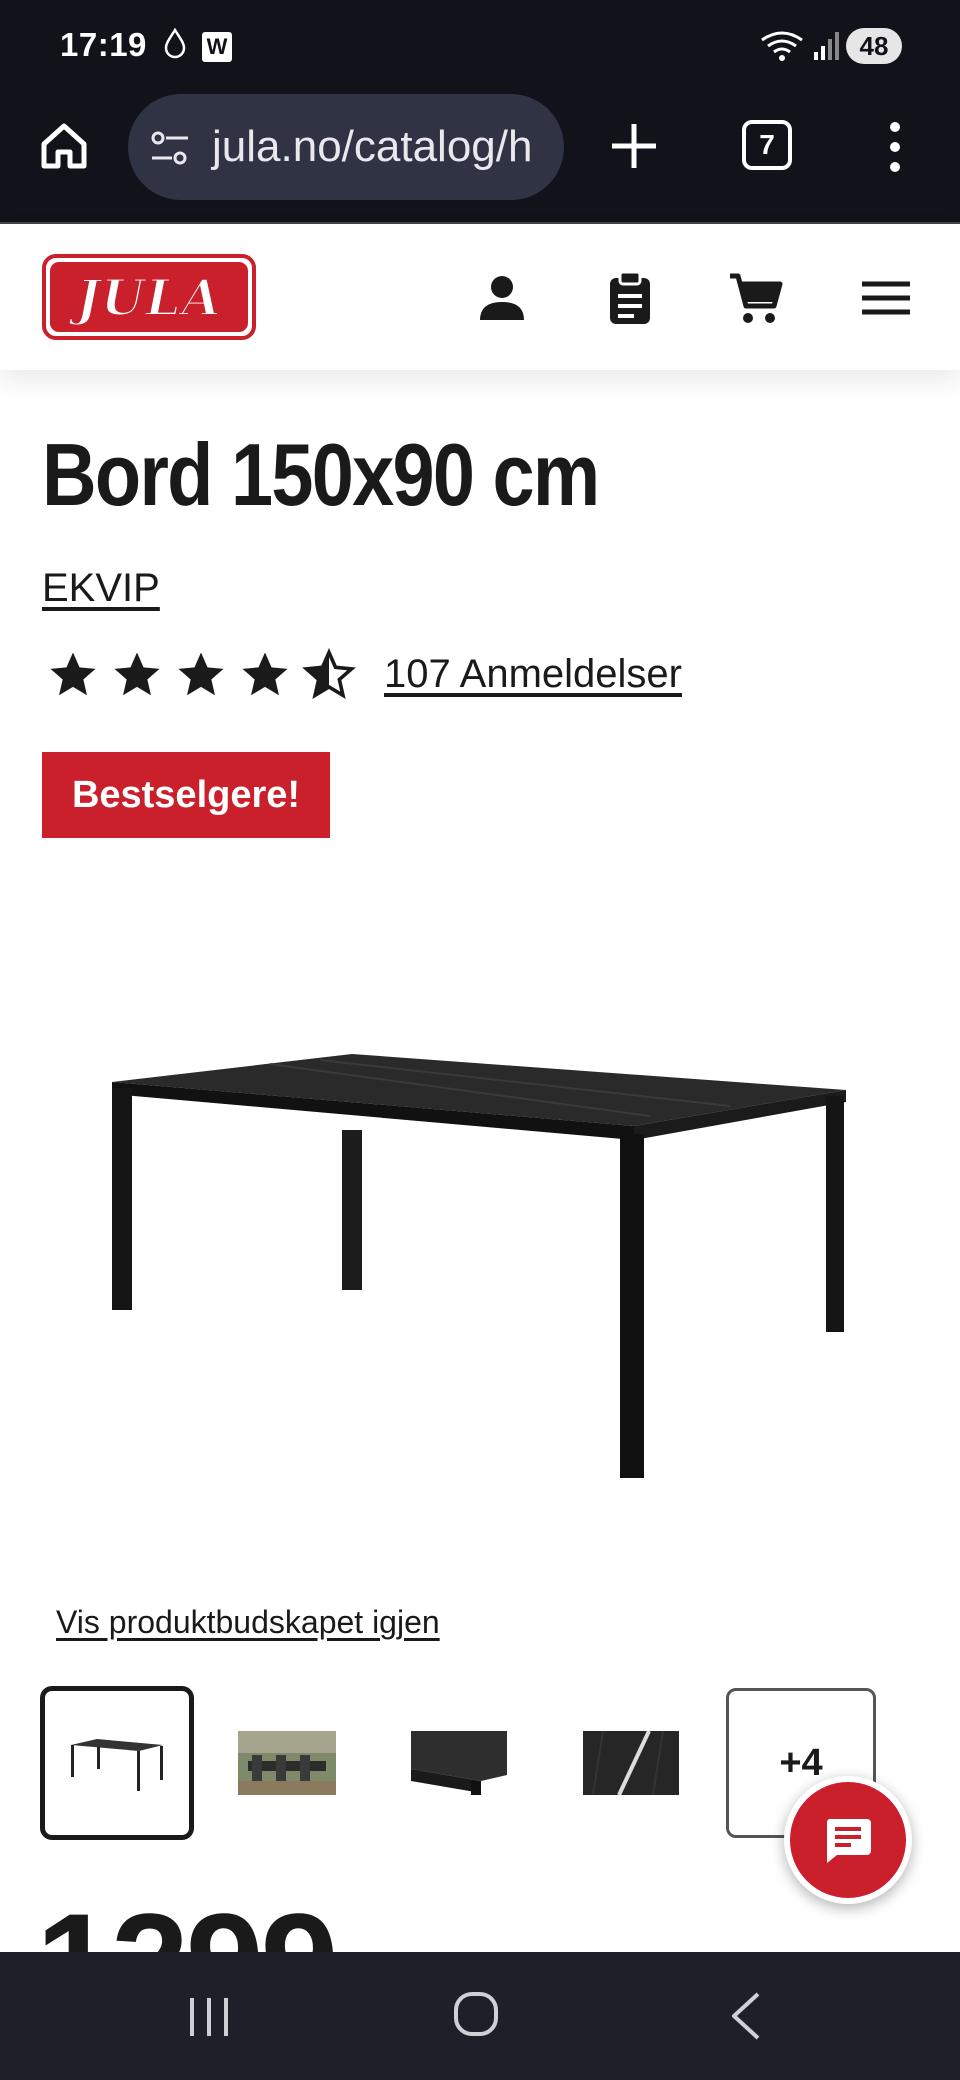 This screenshot has width=960, height=2080. I want to click on battery-icon: 48, so click(874, 46).